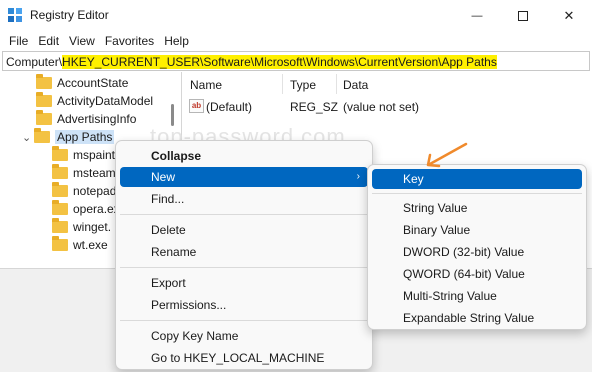 The image size is (592, 372). Describe the element at coordinates (355, 85) in the screenshot. I see `column-header-data: Data` at that location.